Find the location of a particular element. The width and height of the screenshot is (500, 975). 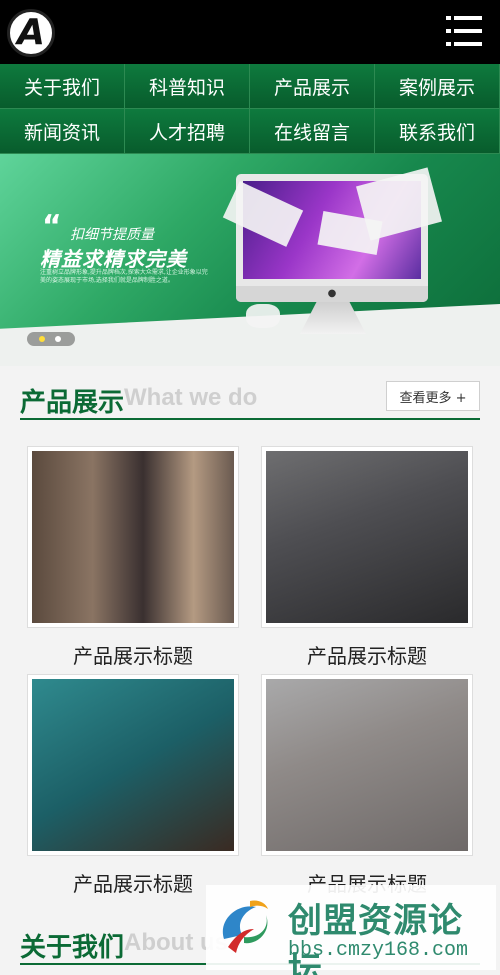

products-title: 产品展示 is located at coordinates (72, 403).